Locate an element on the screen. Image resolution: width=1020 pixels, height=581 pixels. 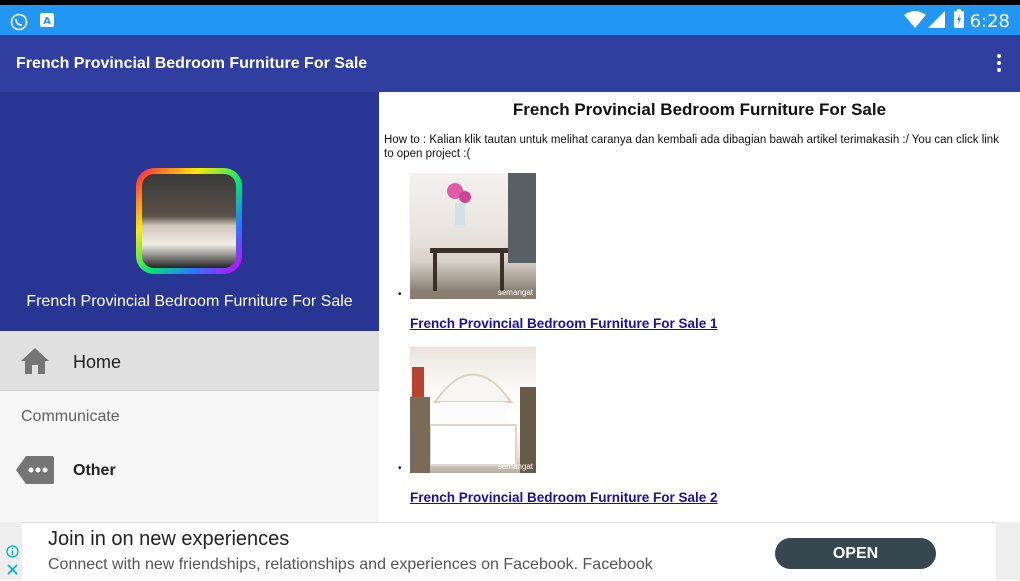
svg-text: A is located at coordinates (47, 21).